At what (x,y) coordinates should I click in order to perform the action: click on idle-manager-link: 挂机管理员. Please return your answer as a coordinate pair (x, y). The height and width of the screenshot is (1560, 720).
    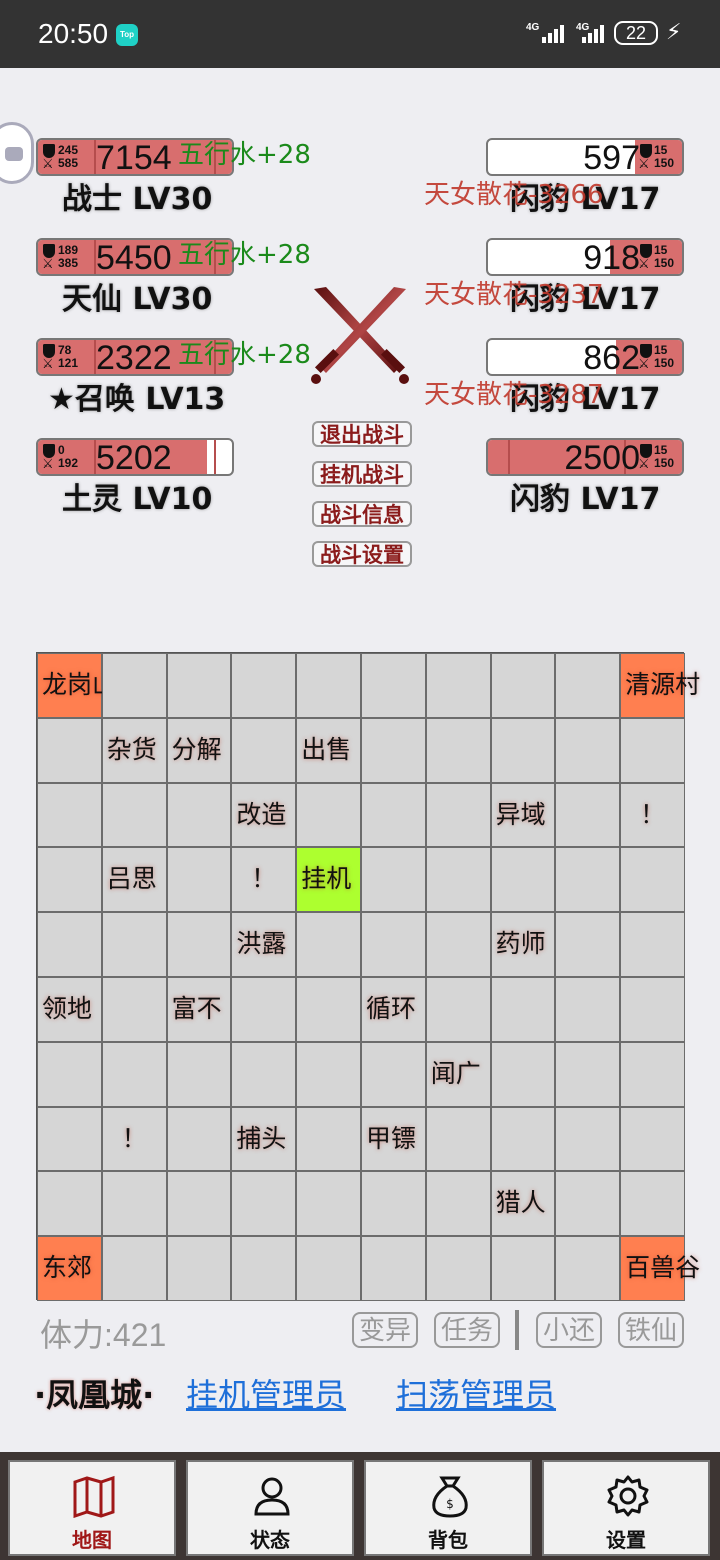
    Looking at the image, I should click on (266, 1393).